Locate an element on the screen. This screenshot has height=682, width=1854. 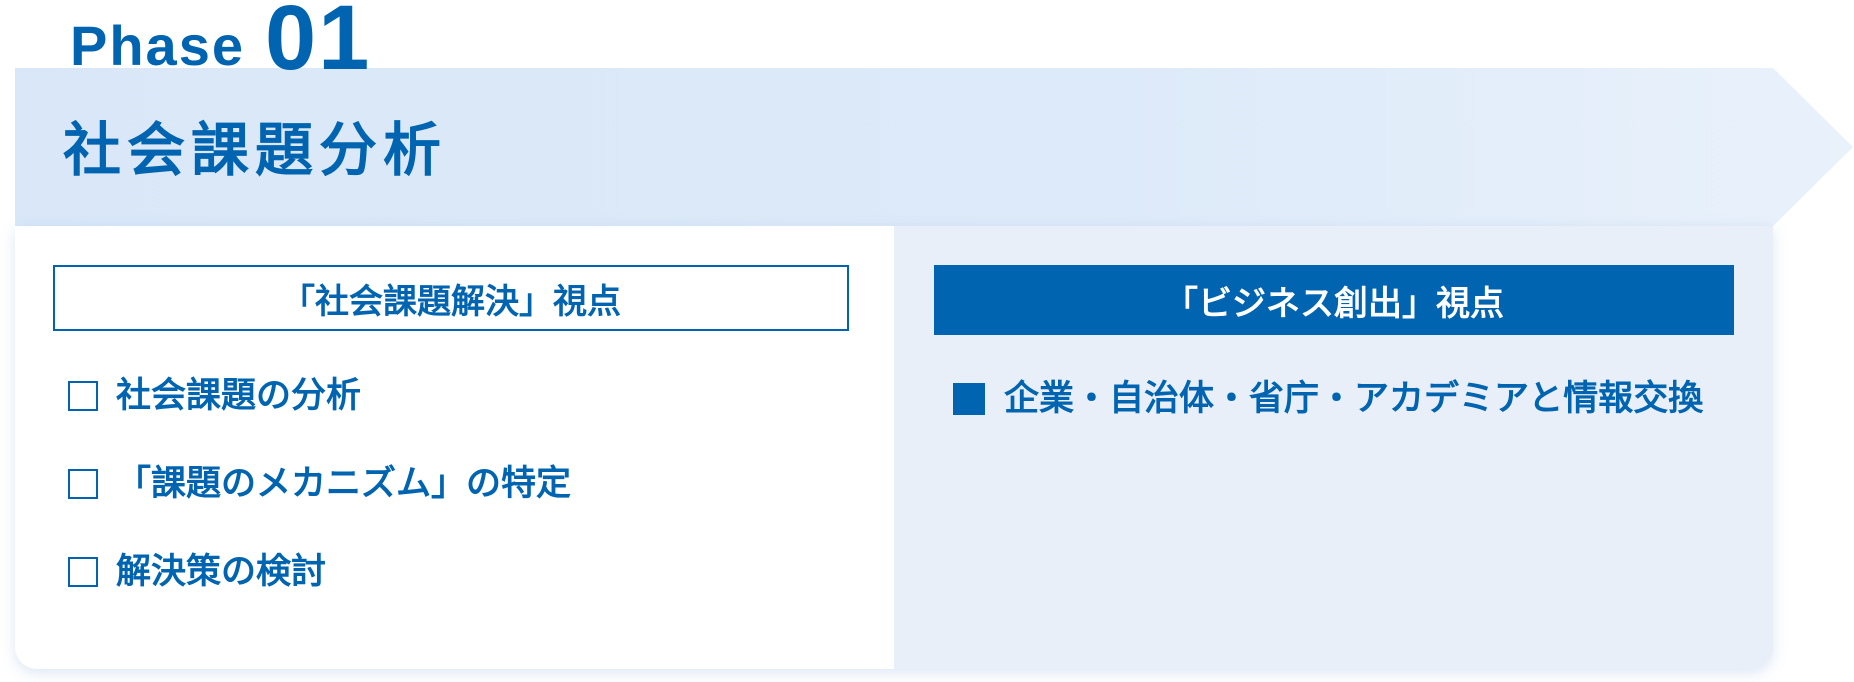
list-item: 社会課題の分析 is located at coordinates (319, 396).